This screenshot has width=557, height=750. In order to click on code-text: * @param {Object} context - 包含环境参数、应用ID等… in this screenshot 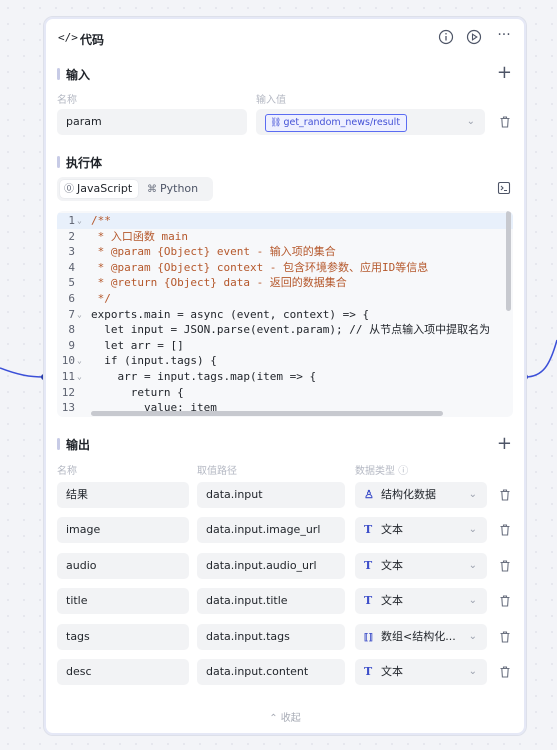, I will do `click(260, 267)`.